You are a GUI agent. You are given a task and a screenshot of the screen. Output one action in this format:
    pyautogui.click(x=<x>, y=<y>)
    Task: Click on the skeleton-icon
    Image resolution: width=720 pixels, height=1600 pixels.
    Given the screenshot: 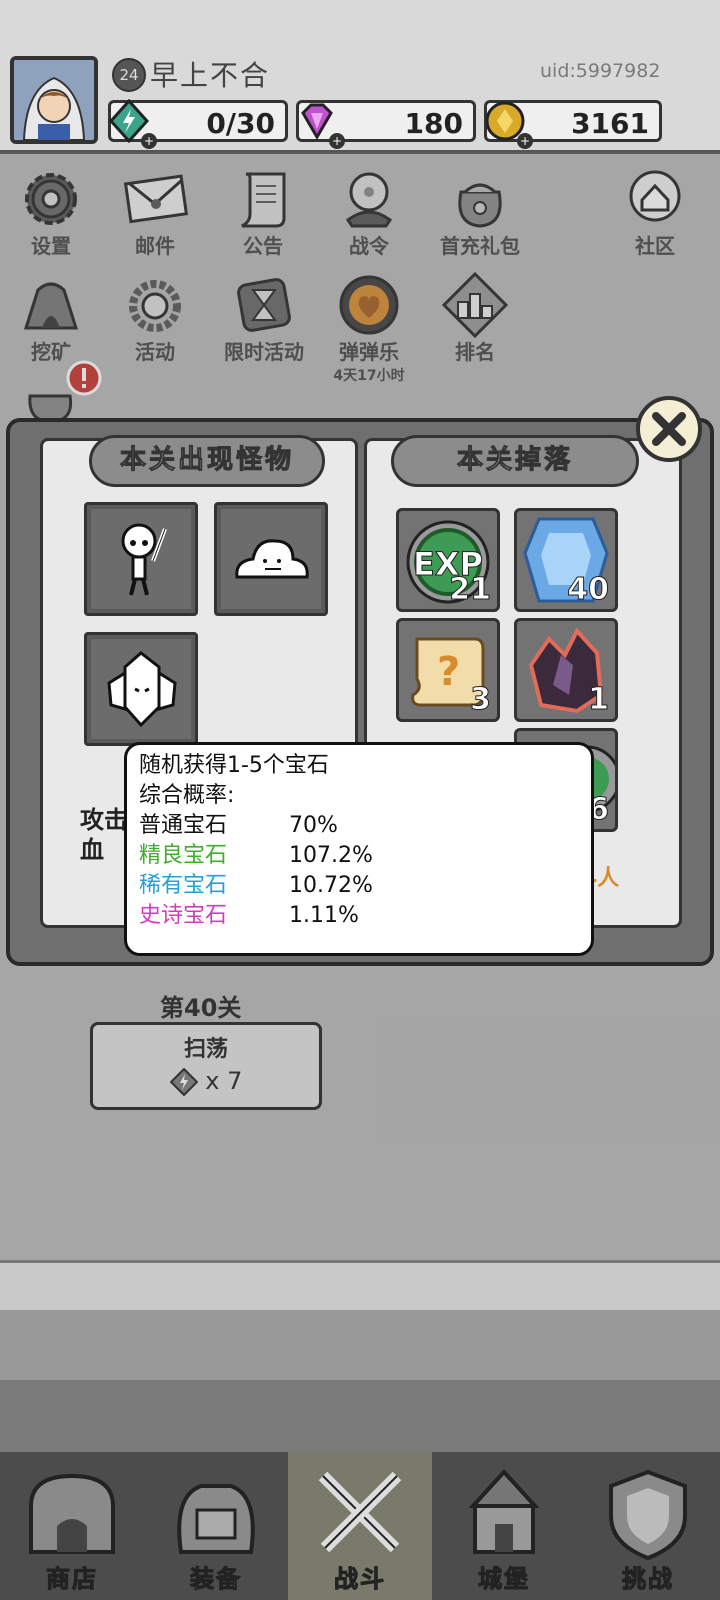 What is the action you would take?
    pyautogui.click(x=144, y=559)
    